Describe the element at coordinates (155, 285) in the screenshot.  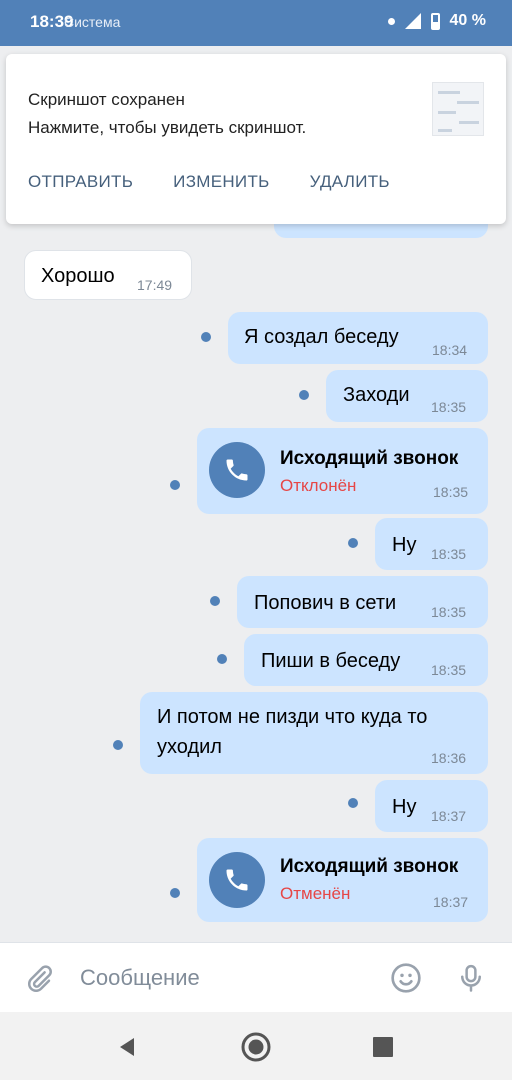
I see `message-time: 17:49` at that location.